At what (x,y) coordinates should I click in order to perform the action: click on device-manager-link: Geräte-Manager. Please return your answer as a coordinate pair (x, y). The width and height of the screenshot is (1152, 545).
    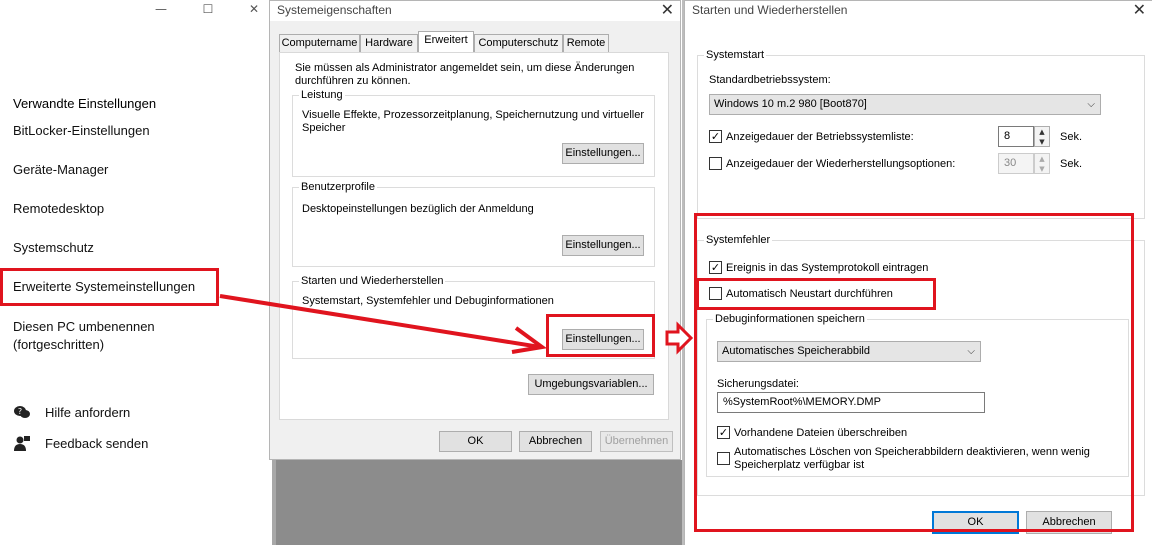
    Looking at the image, I should click on (60, 170).